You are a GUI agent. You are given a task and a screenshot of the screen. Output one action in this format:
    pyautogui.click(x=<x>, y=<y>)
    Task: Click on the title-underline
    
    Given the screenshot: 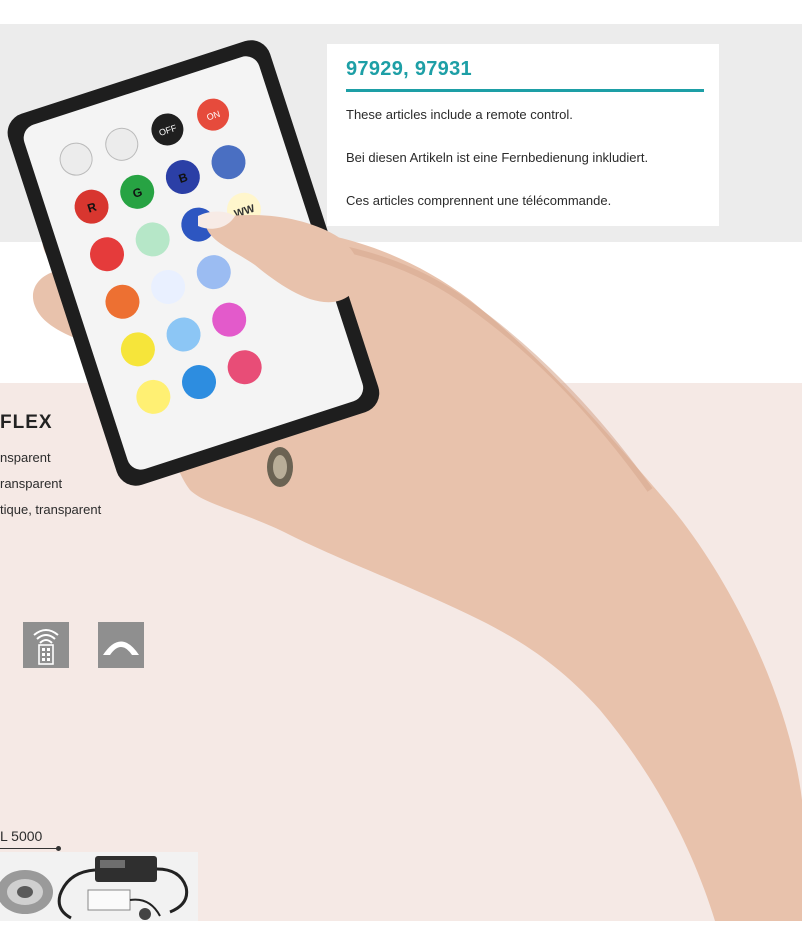 What is the action you would take?
    pyautogui.click(x=525, y=90)
    